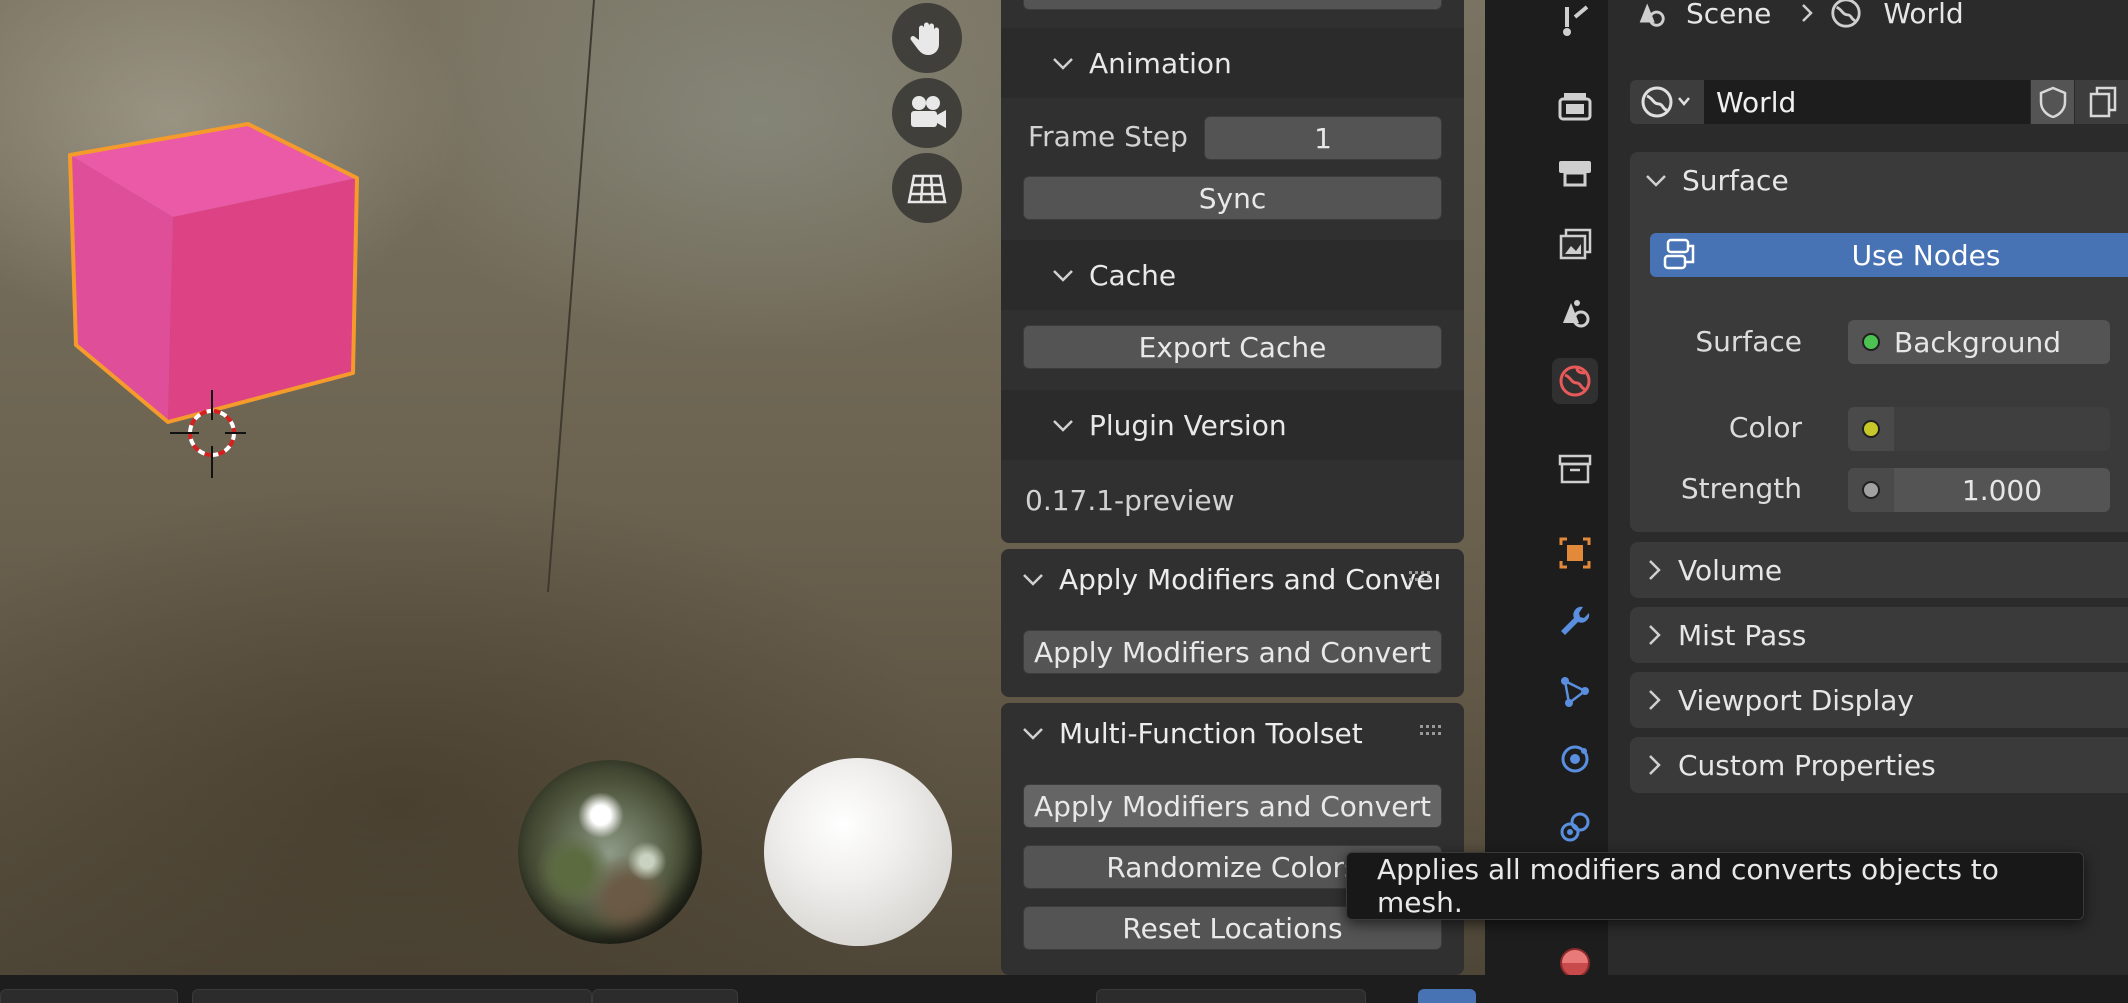  I want to click on breadcrumb-world: World, so click(1923, 15).